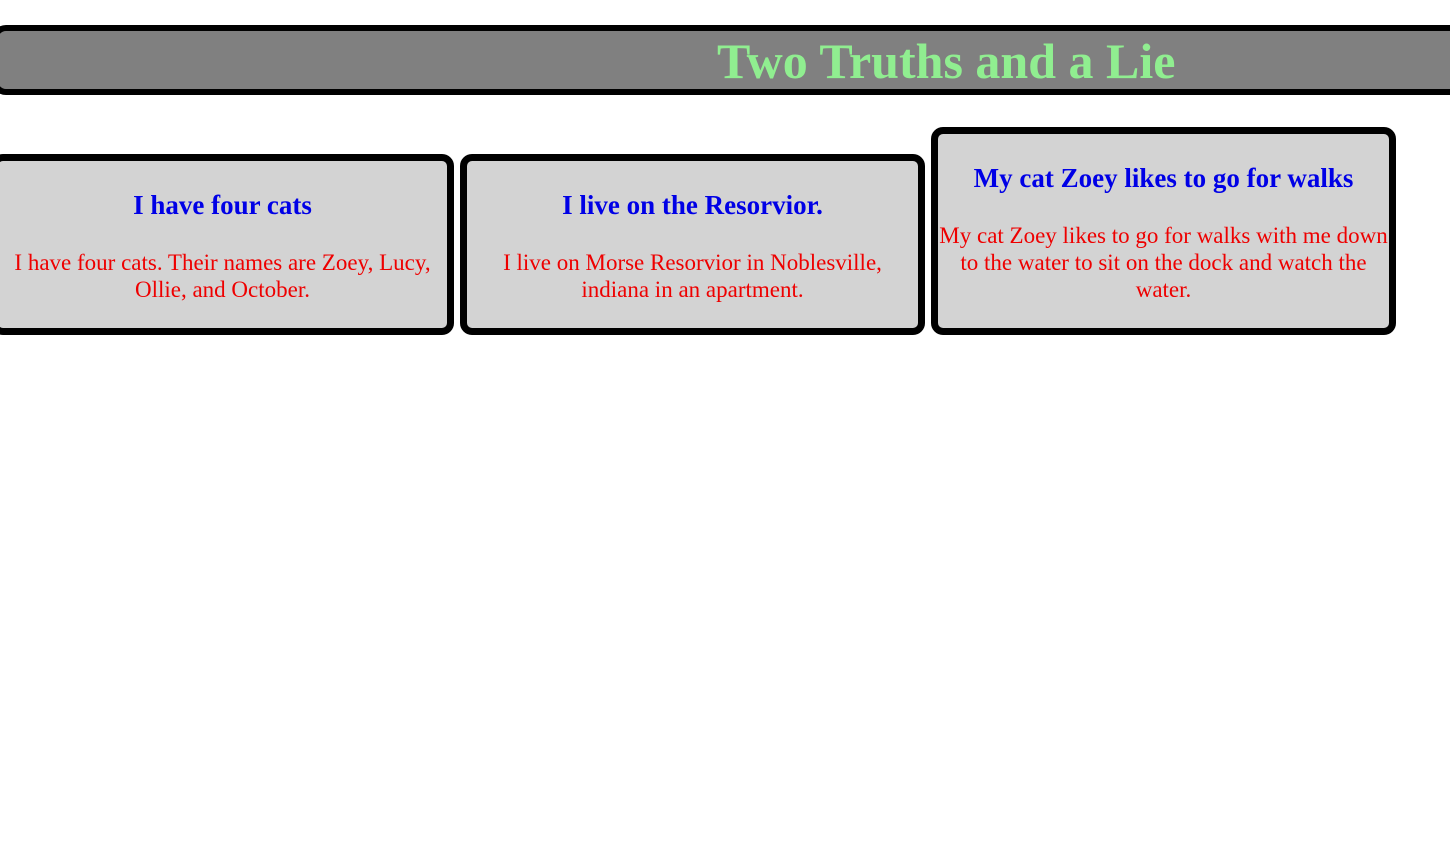  What do you see at coordinates (692, 205) in the screenshot?
I see `card-heading: I live on the Resorvior.` at bounding box center [692, 205].